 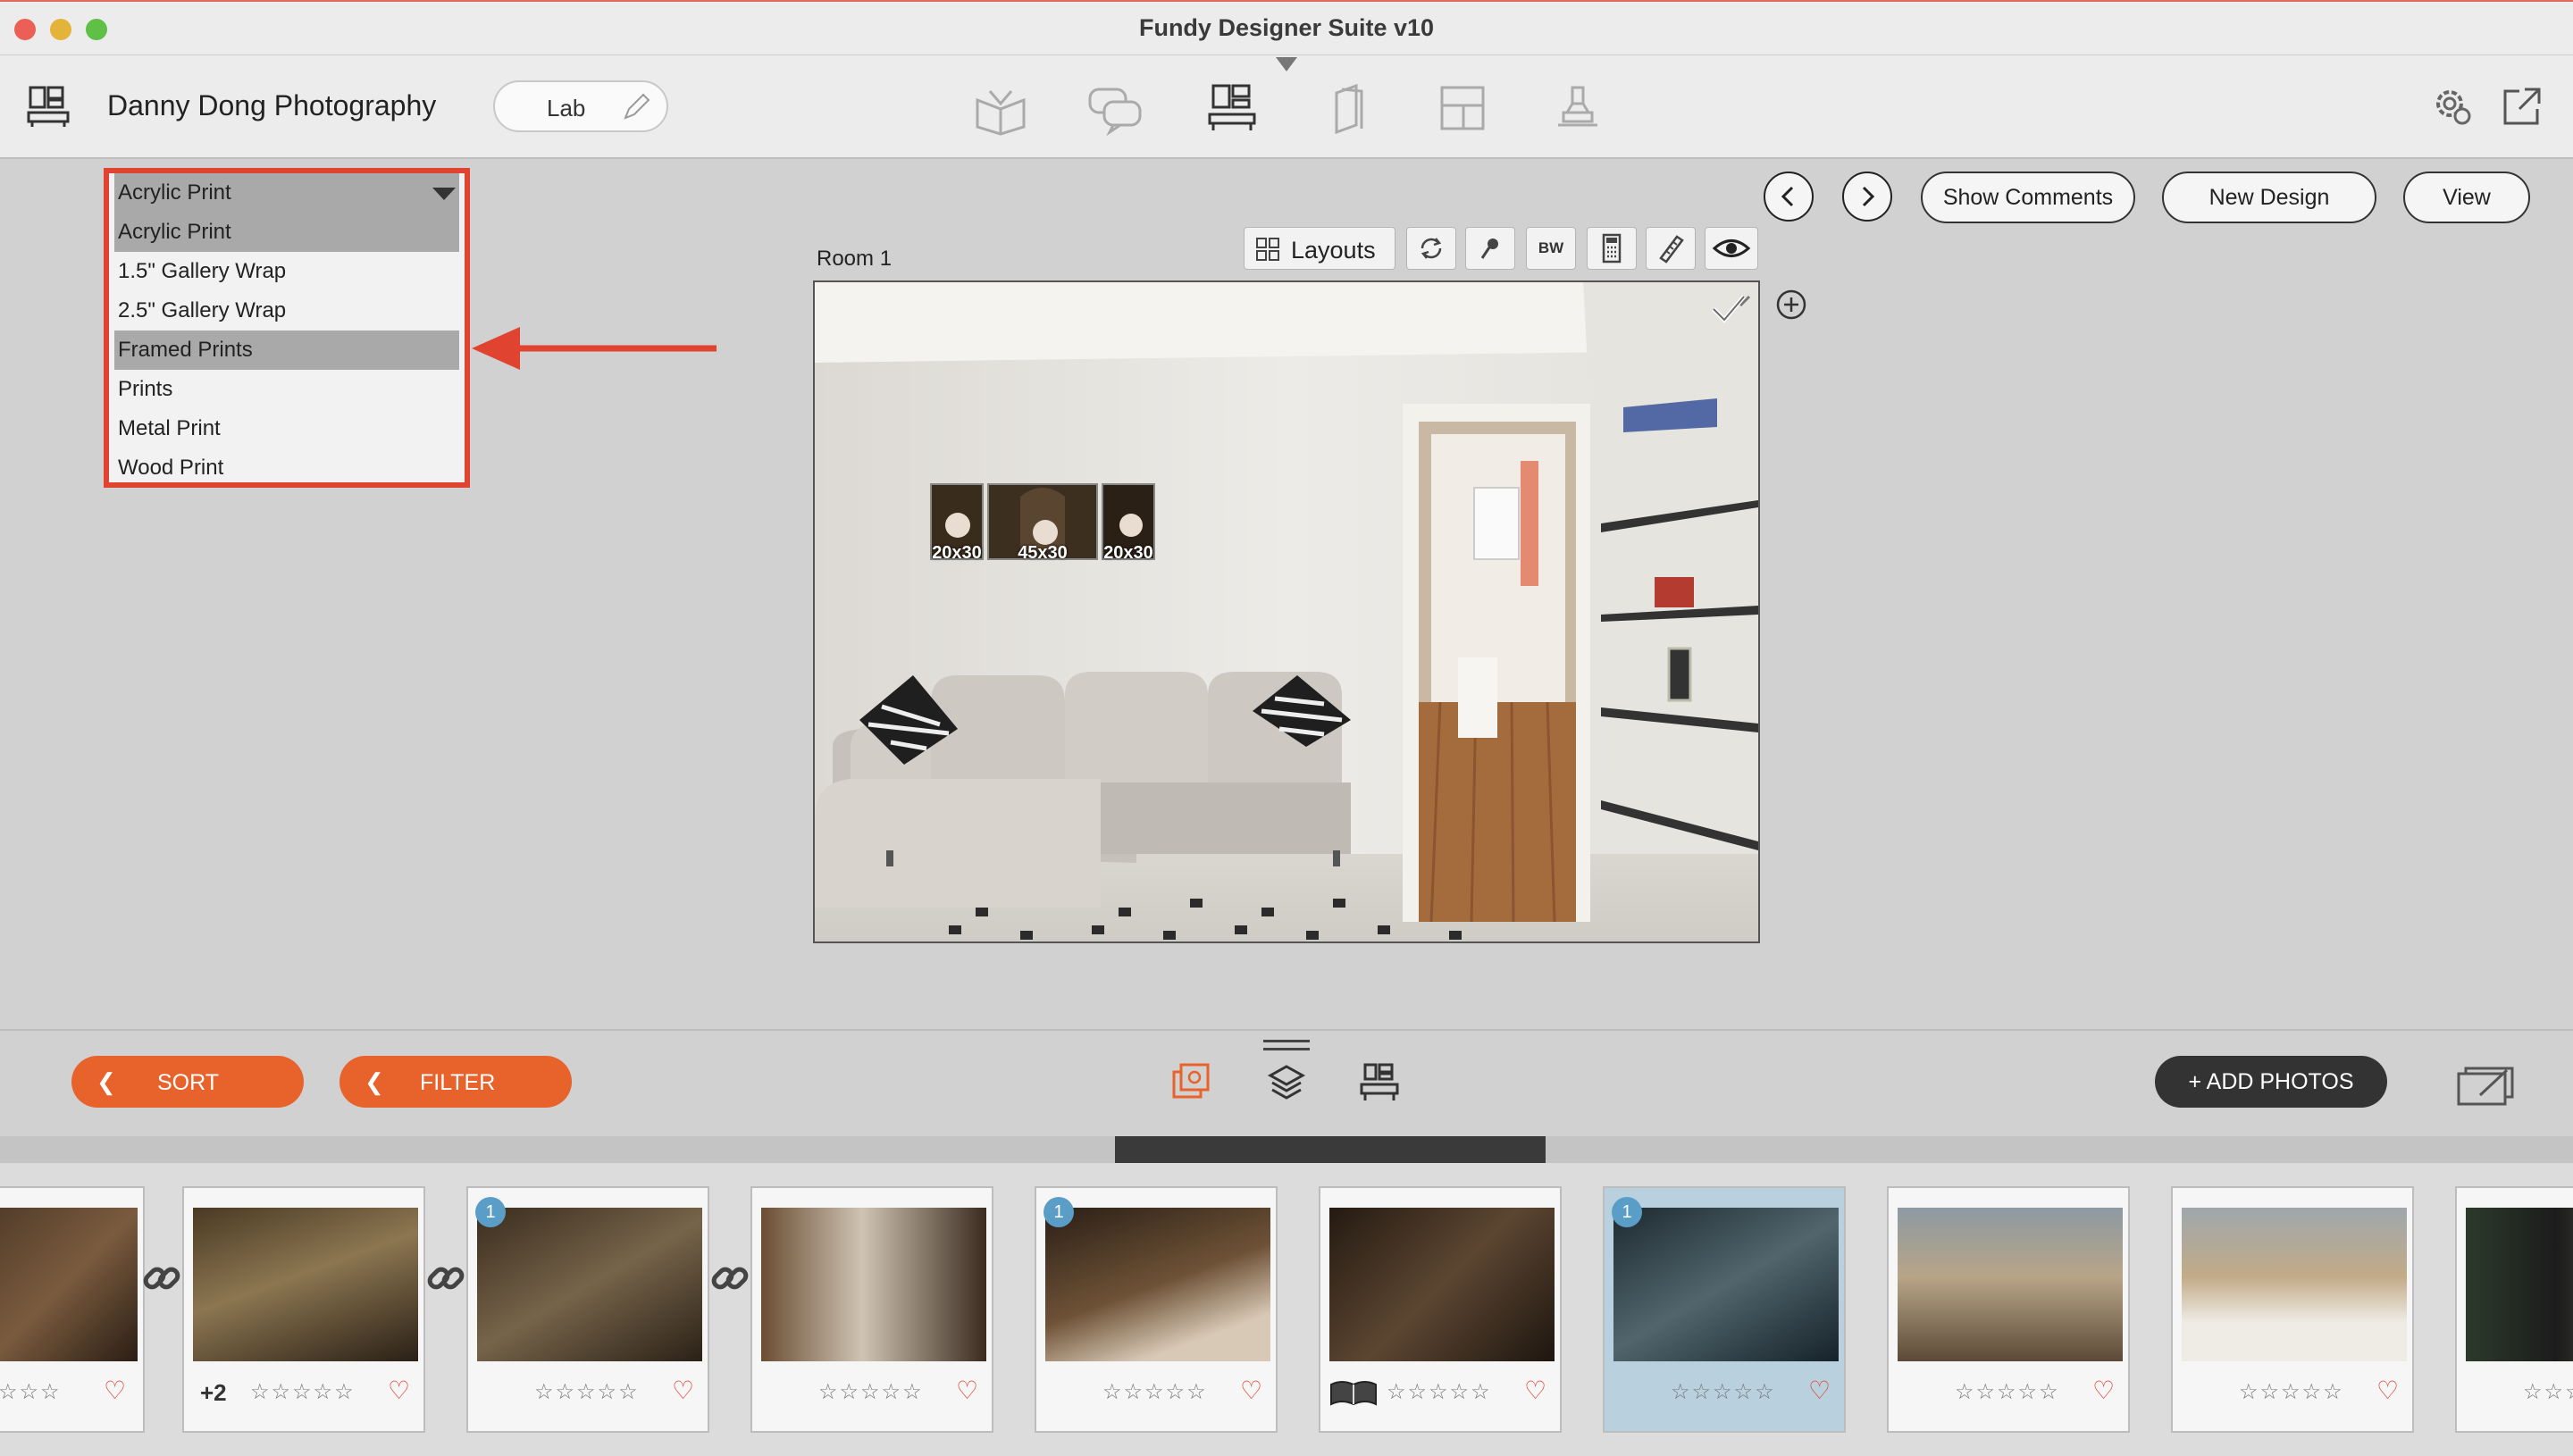 I want to click on cards-icon, so click(x=1349, y=109).